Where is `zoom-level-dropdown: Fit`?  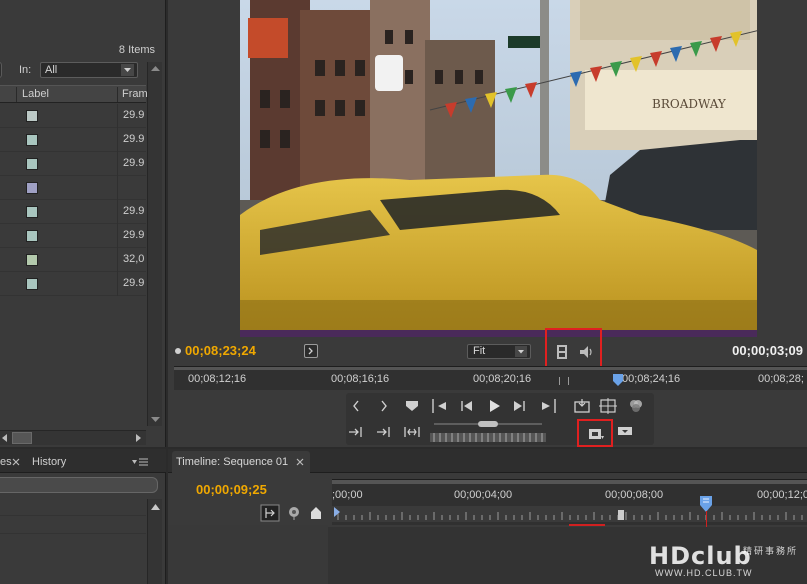
zoom-level-dropdown: Fit is located at coordinates (499, 351).